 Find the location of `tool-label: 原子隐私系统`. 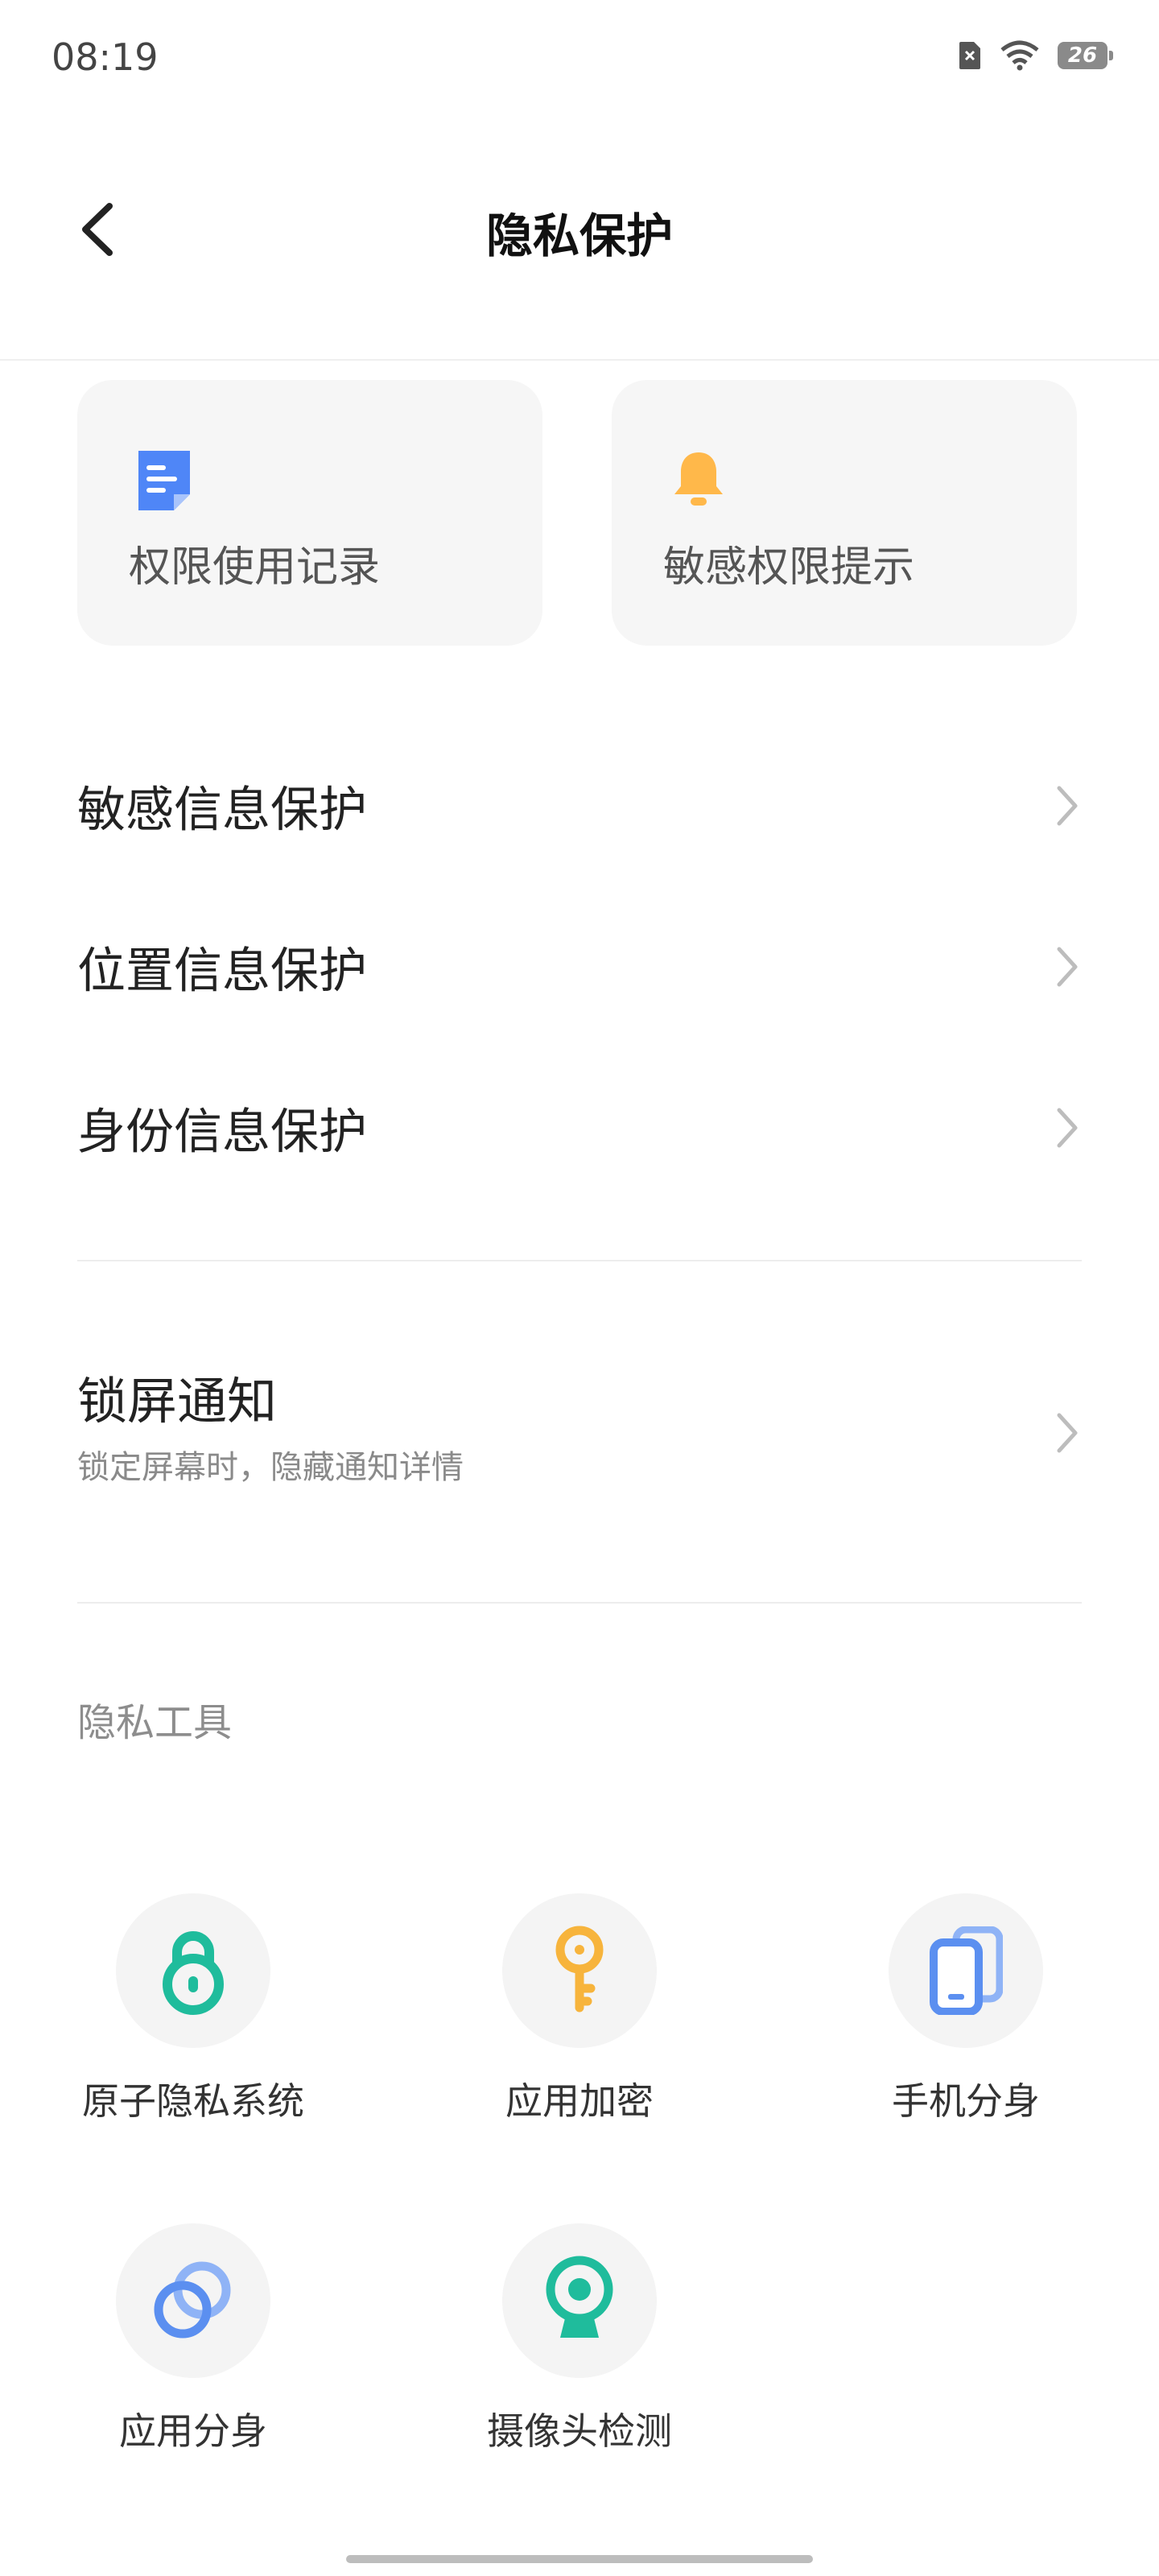

tool-label: 原子隐私系统 is located at coordinates (193, 2101).